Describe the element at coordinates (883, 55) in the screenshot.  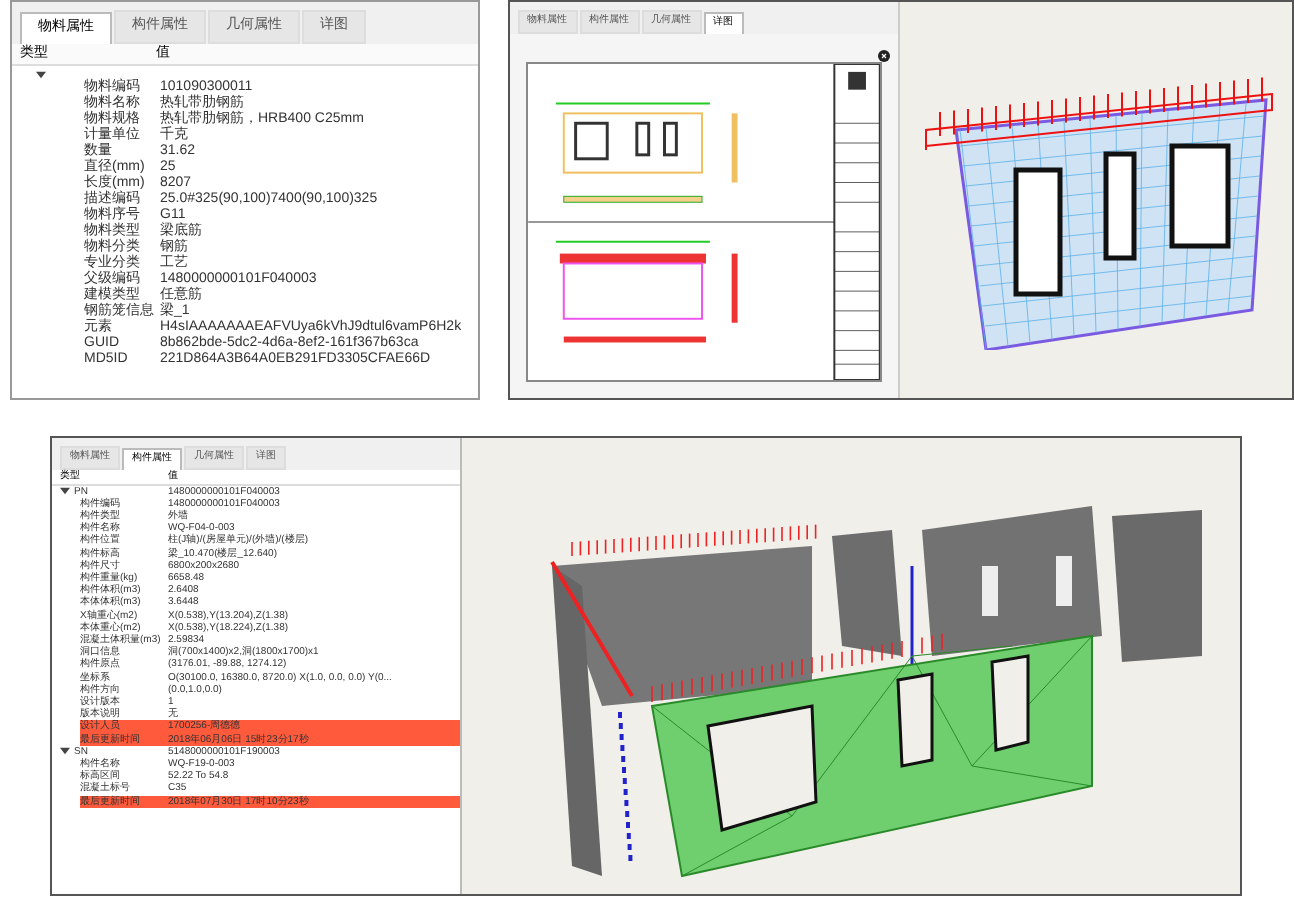
I see `close-icon` at that location.